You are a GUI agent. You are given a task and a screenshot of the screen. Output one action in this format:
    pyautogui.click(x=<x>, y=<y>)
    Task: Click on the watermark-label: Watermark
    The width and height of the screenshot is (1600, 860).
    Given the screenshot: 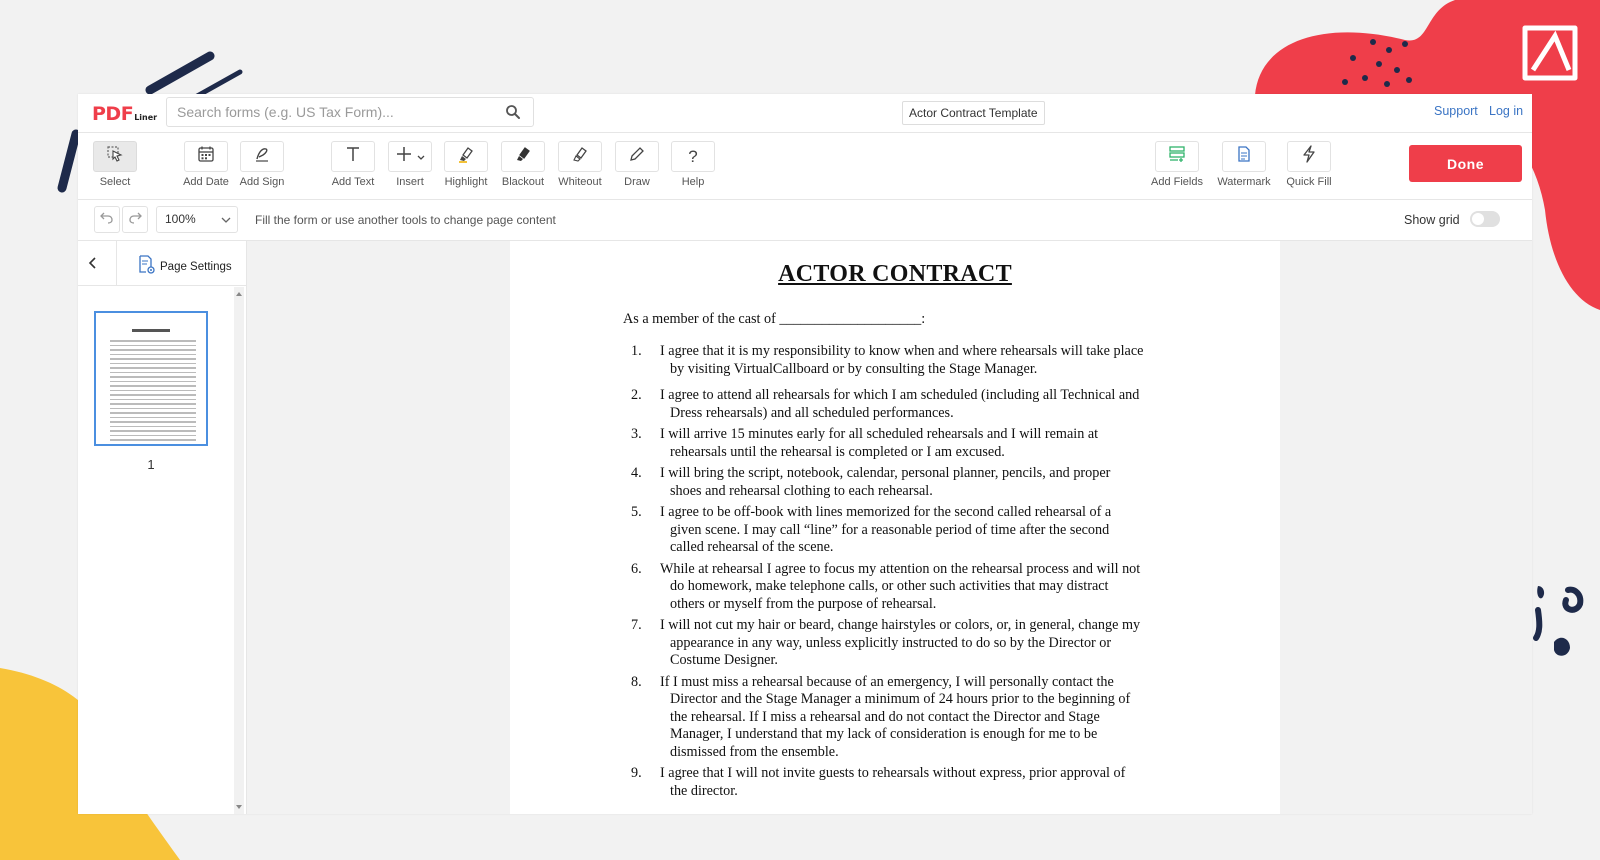 What is the action you would take?
    pyautogui.click(x=1244, y=182)
    